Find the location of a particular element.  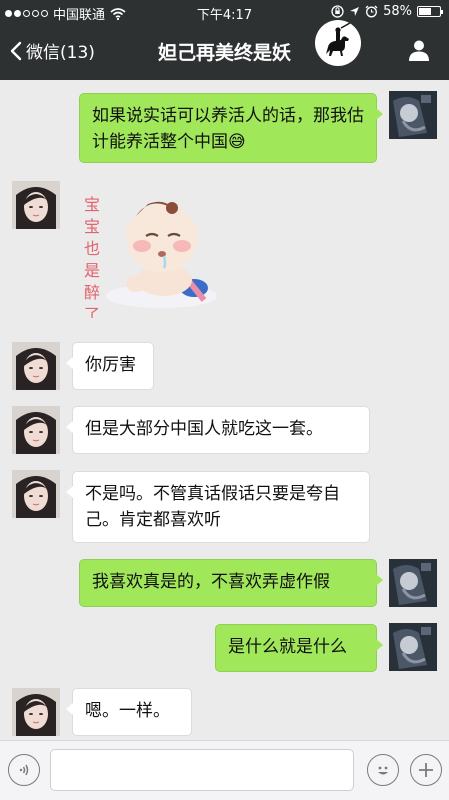

rotation-lock-icon is located at coordinates (337, 11).